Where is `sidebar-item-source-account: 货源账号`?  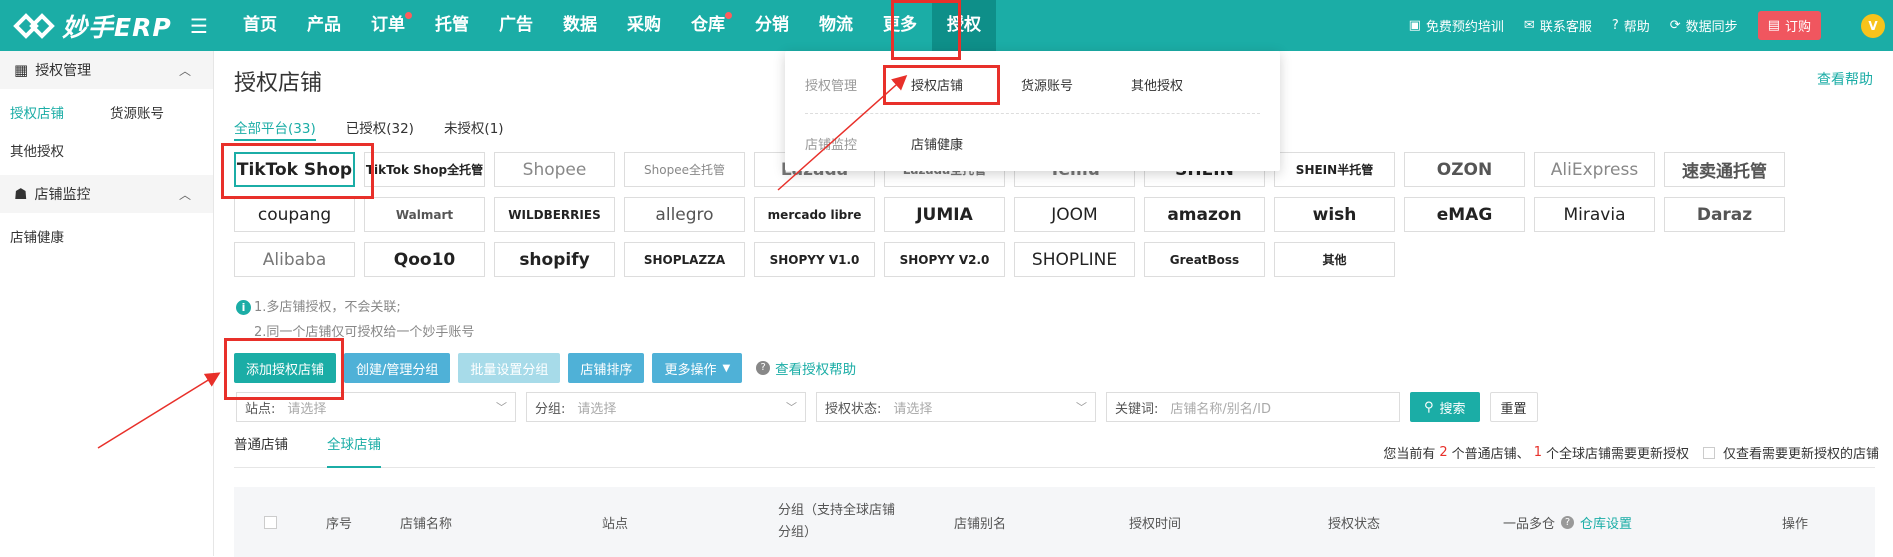
sidebar-item-source-account: 货源账号 is located at coordinates (160, 114).